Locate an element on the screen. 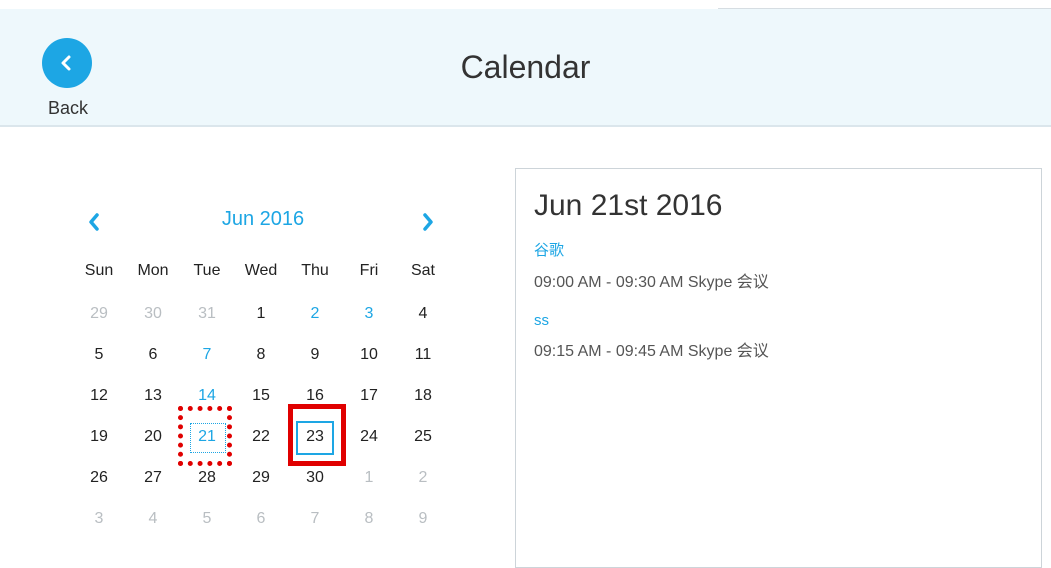 The image size is (1051, 568). event-item: ss 09:15 AM - 09:45 AM Skype 会议 is located at coordinates (651, 336).